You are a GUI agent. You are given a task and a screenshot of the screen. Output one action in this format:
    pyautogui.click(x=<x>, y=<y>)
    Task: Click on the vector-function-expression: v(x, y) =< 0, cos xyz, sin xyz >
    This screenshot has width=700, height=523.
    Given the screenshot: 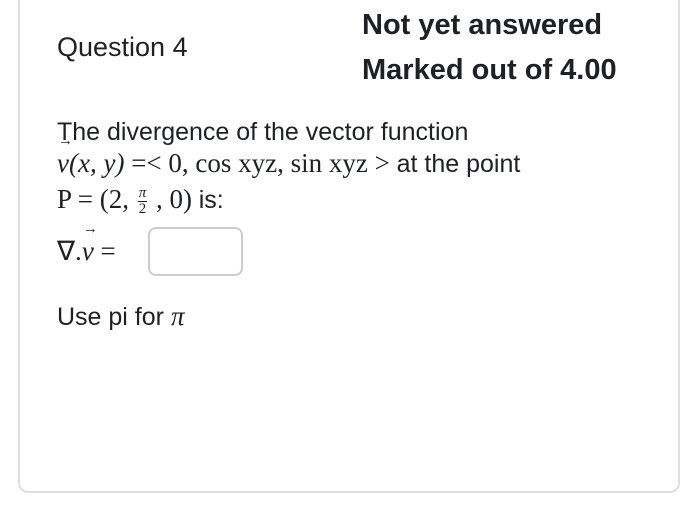 What is the action you would take?
    pyautogui.click(x=227, y=156)
    